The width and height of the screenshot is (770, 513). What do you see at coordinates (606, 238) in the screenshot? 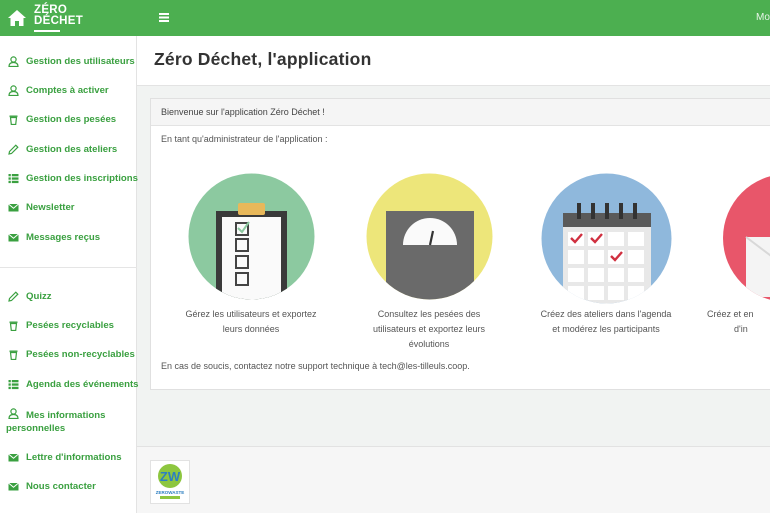
I see `calendar-icon` at bounding box center [606, 238].